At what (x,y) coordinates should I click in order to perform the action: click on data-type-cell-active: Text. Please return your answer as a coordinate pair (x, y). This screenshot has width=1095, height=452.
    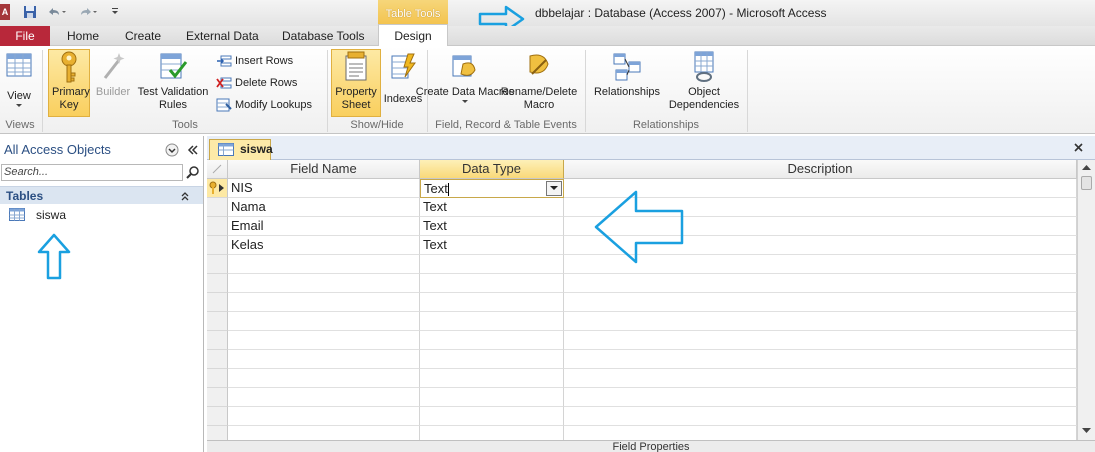
    Looking at the image, I should click on (492, 188).